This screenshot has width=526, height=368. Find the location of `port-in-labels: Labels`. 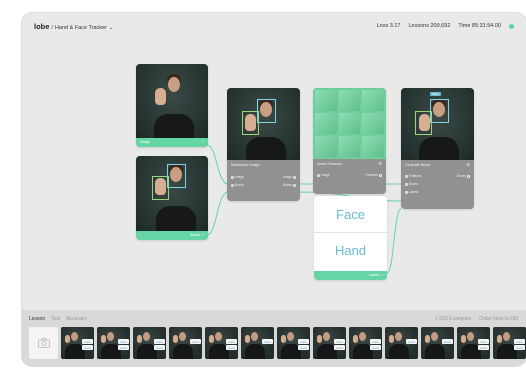

port-in-labels: Labels is located at coordinates (411, 192).